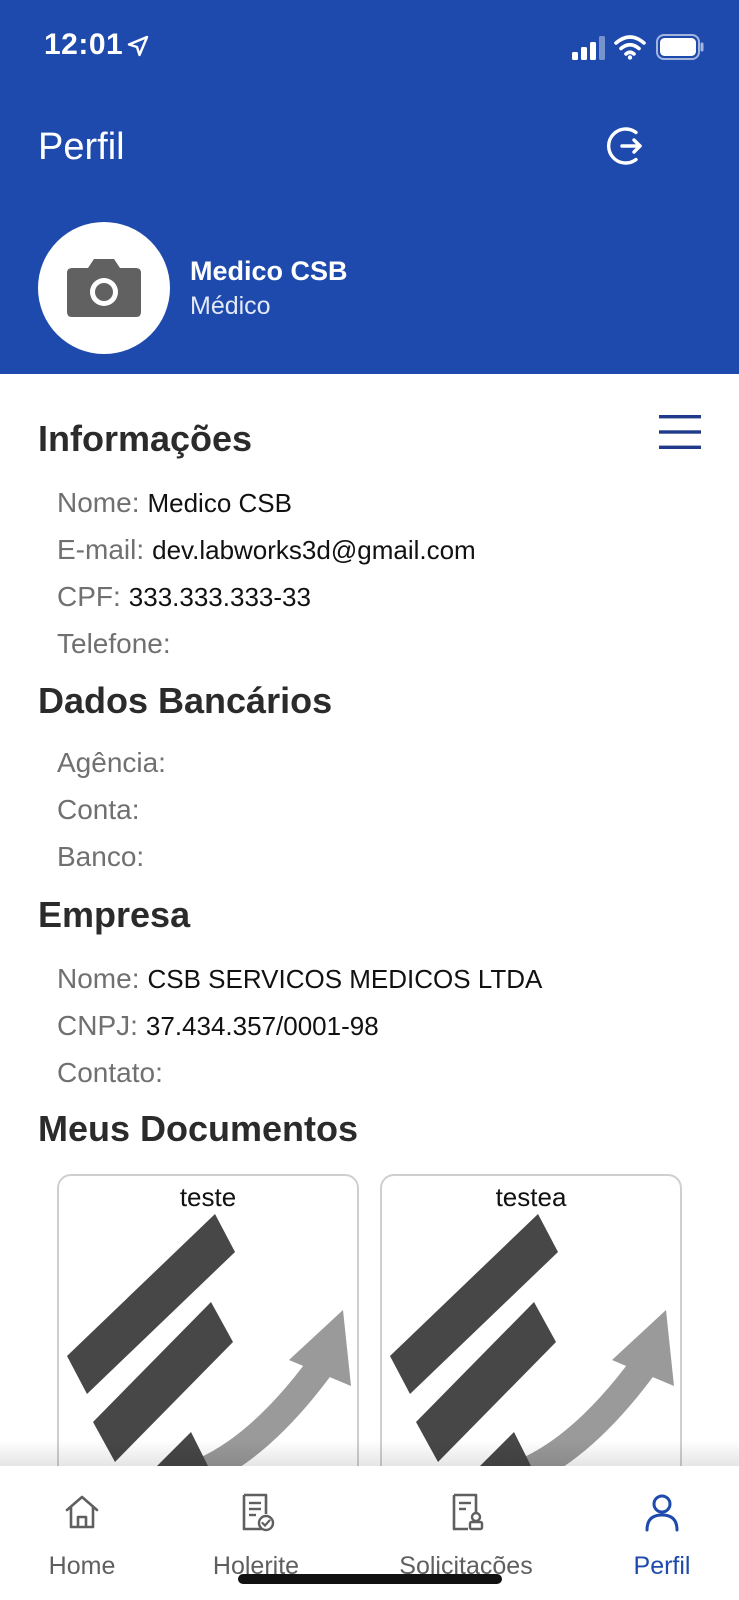 Image resolution: width=739 pixels, height=1600 pixels. I want to click on field-label: Contato:, so click(110, 1072).